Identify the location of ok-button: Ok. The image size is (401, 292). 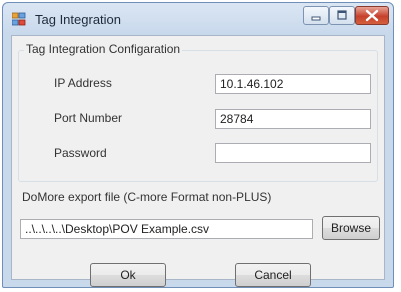
(128, 275).